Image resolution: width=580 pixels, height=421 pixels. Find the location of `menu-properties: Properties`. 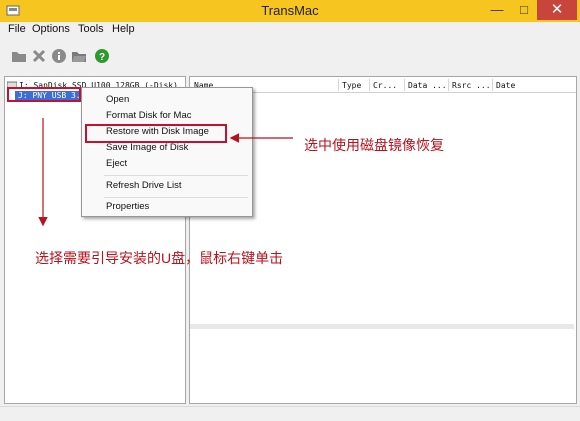

menu-properties: Properties is located at coordinates (127, 206).